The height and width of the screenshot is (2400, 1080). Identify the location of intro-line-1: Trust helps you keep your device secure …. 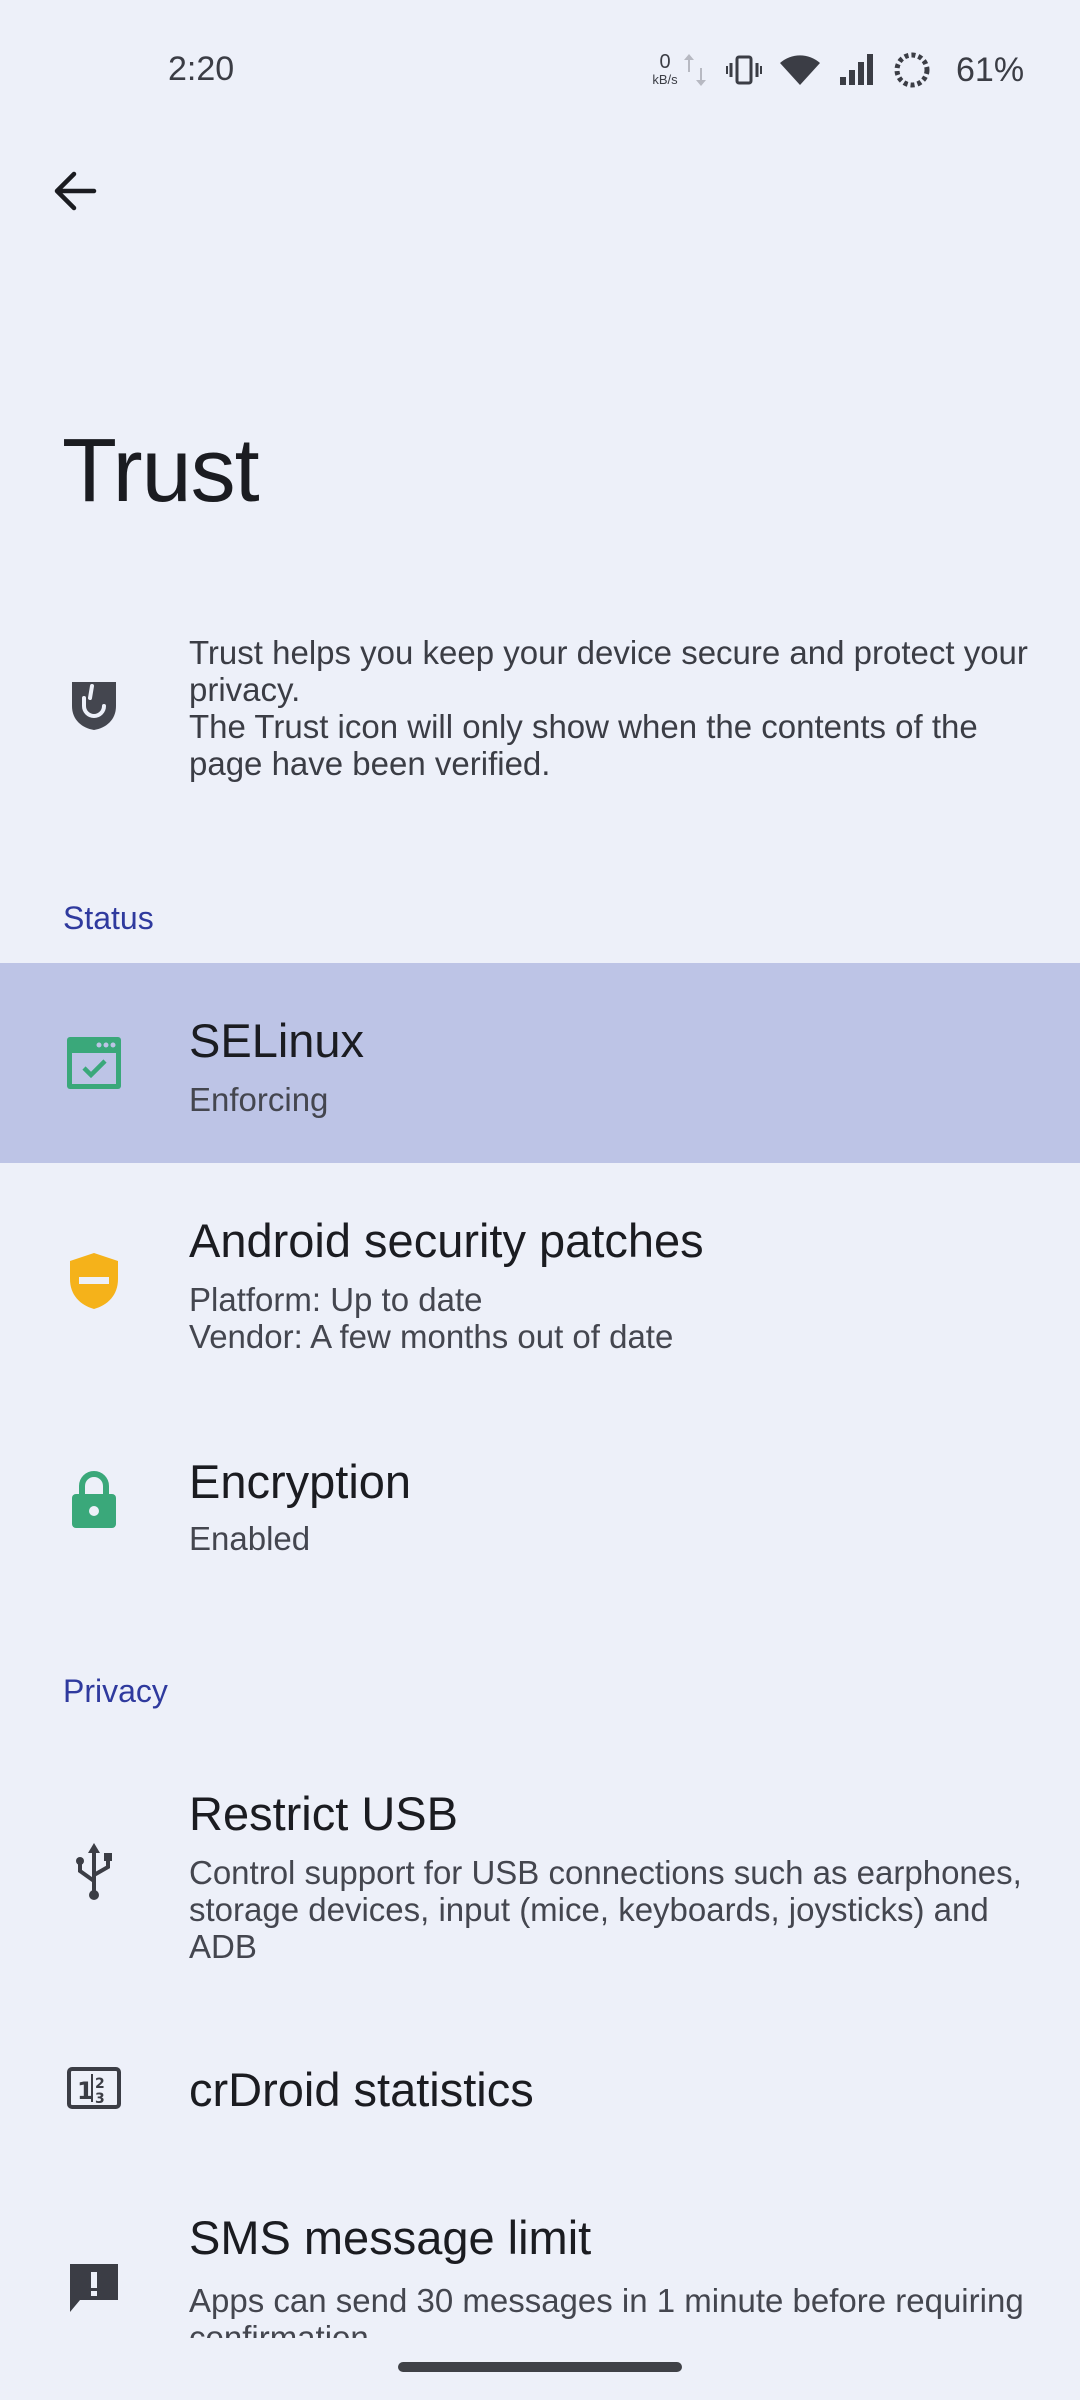
(608, 671).